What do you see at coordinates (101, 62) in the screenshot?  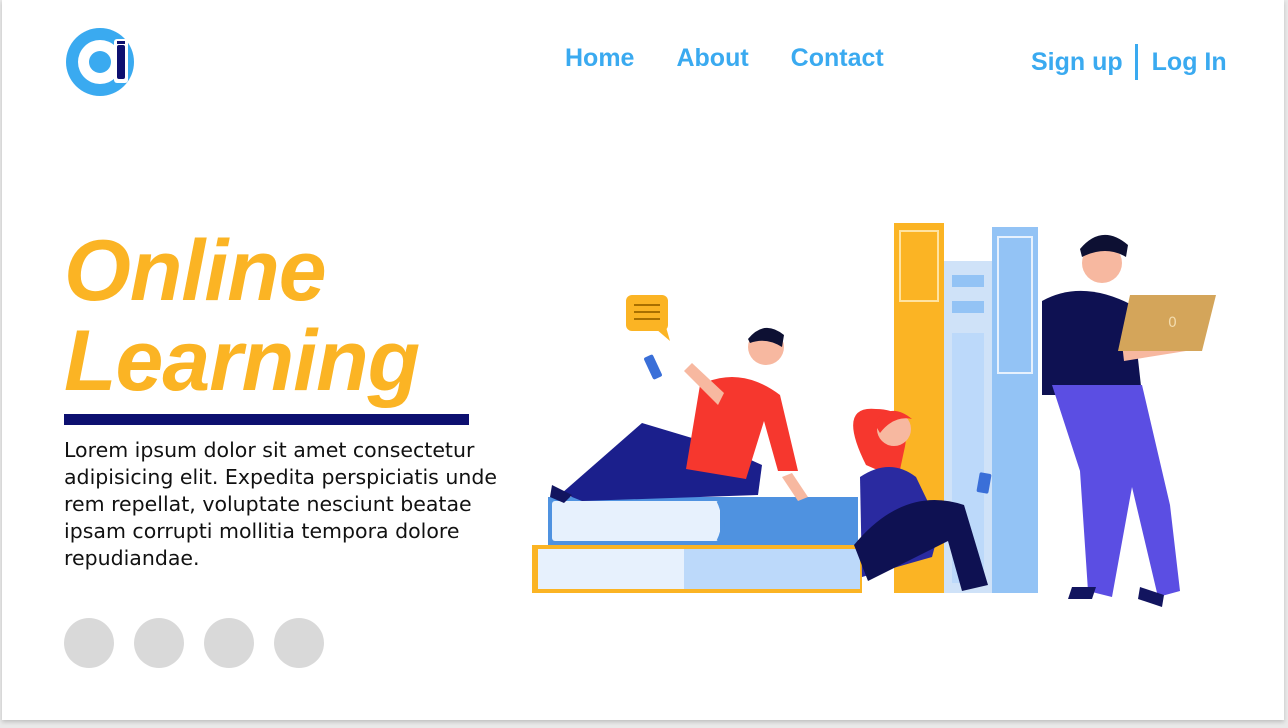 I see `logo-icon` at bounding box center [101, 62].